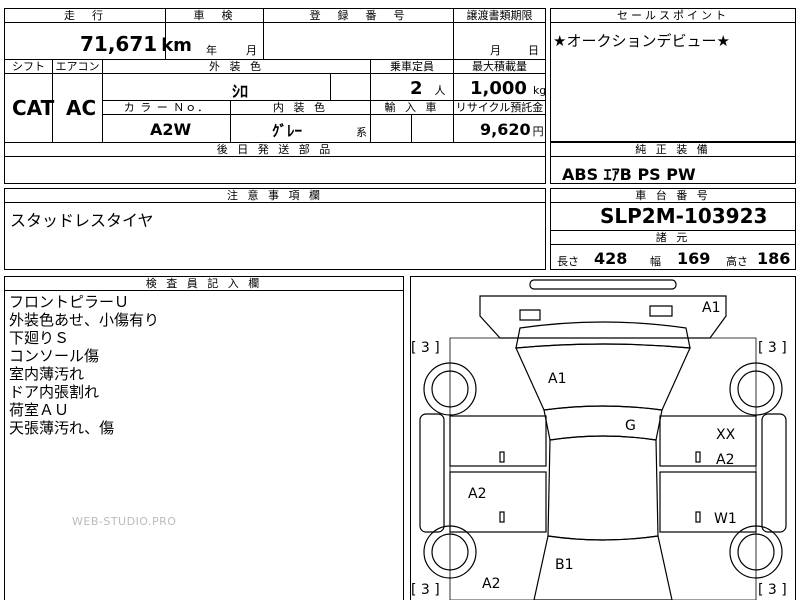 This screenshot has width=800, height=600. What do you see at coordinates (412, 108) in the screenshot?
I see `import-label: 輸 入 車` at bounding box center [412, 108].